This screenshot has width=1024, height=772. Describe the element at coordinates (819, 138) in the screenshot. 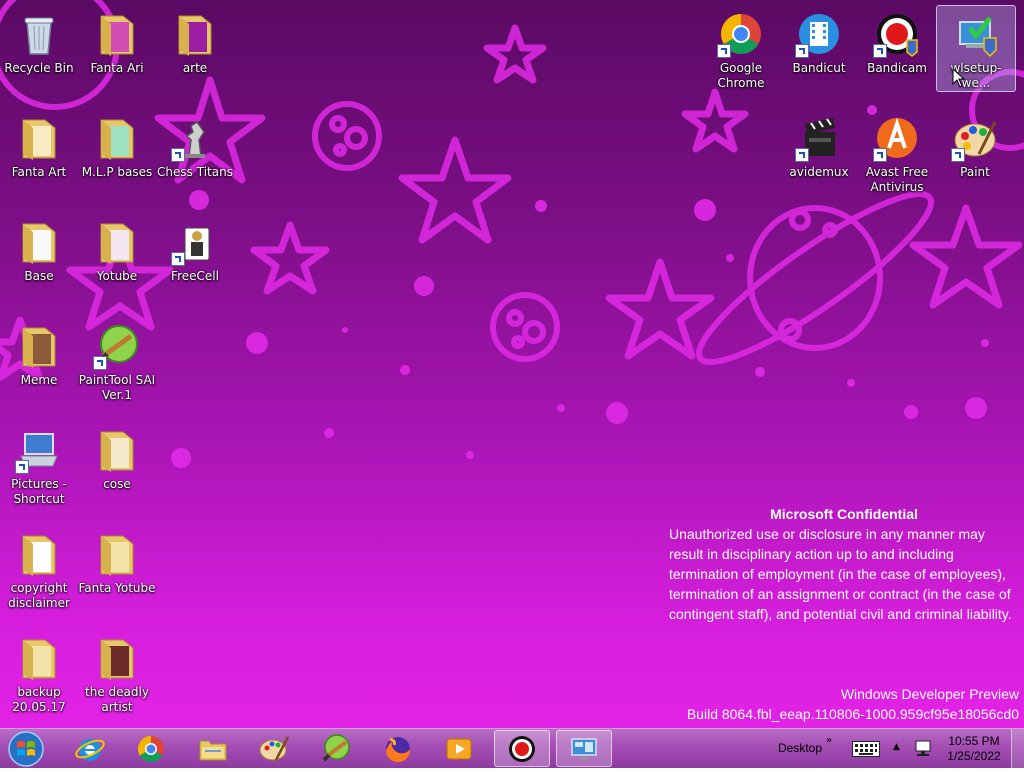

I see `avidemux-icon` at that location.